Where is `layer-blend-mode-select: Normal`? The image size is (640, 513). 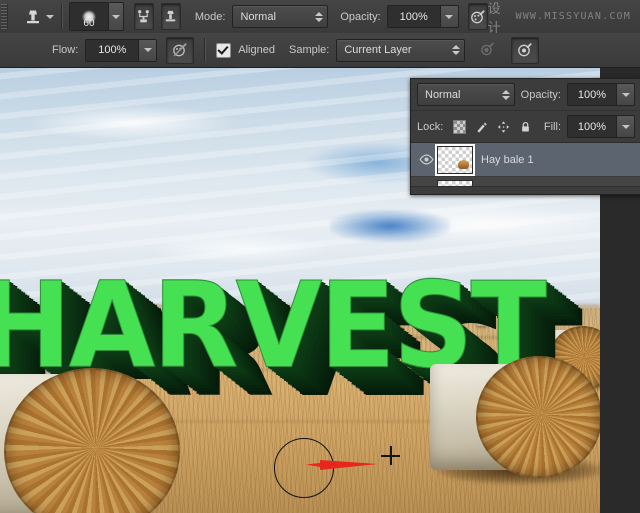
layer-blend-mode-select: Normal is located at coordinates (466, 94).